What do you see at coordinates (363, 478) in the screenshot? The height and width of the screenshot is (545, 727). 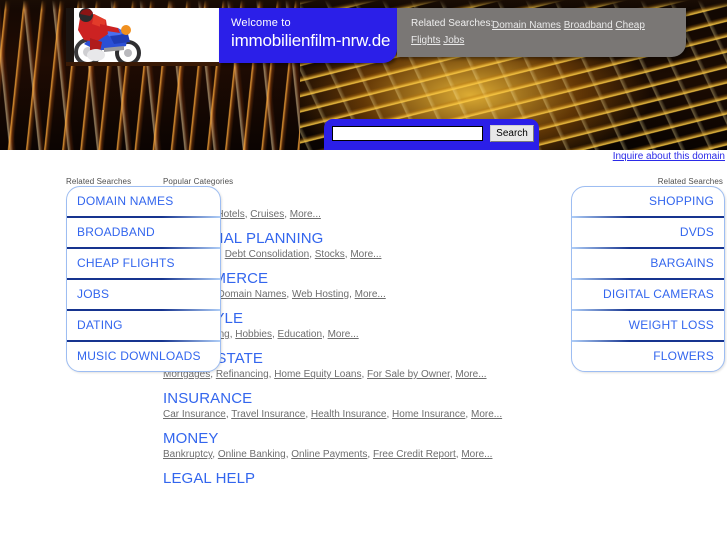 I see `category-block: LEGAL HELP` at bounding box center [363, 478].